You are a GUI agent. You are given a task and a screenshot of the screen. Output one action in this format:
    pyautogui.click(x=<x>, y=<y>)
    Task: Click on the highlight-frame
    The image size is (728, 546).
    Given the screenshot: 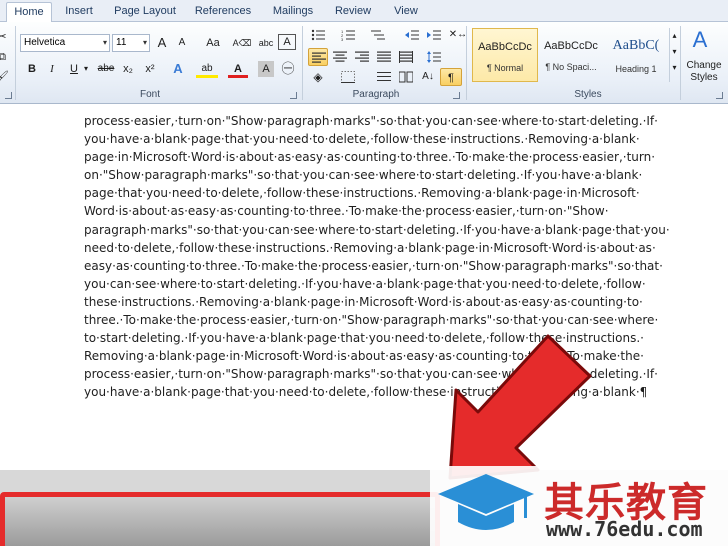 What is the action you would take?
    pyautogui.click(x=220, y=519)
    